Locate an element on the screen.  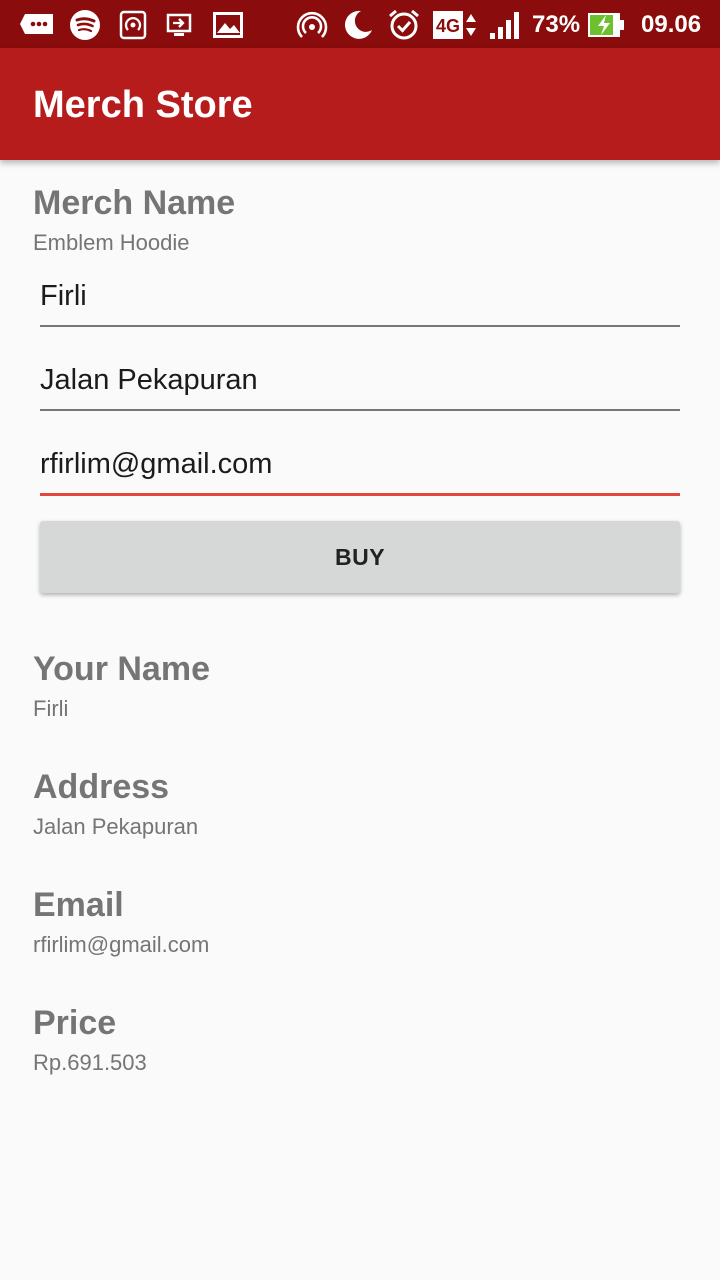
svg-text: 4G is located at coordinates (448, 26).